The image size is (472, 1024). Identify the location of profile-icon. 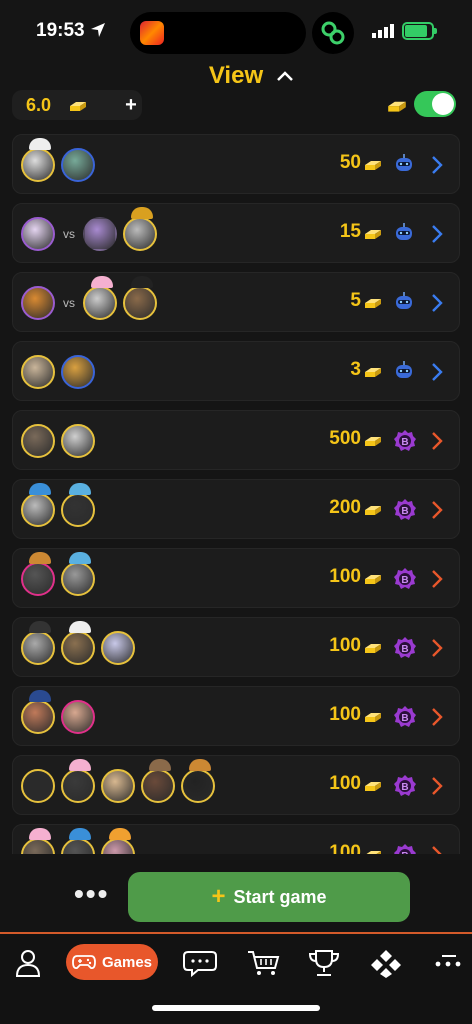
(28, 963).